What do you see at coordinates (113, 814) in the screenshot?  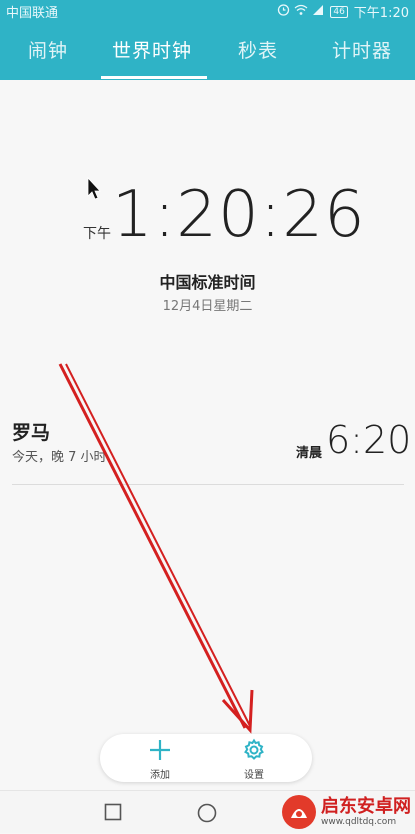 I see `recent-apps-icon` at bounding box center [113, 814].